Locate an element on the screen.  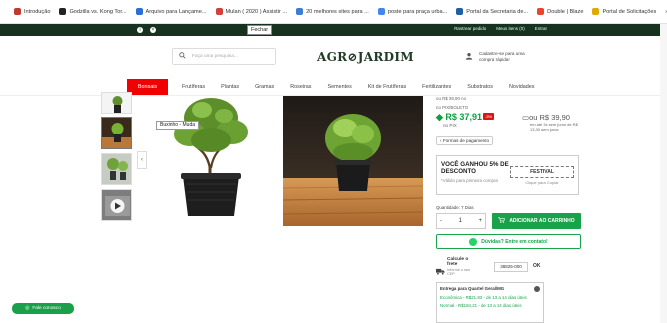
qty-minus-button: - is located at coordinates (441, 221).